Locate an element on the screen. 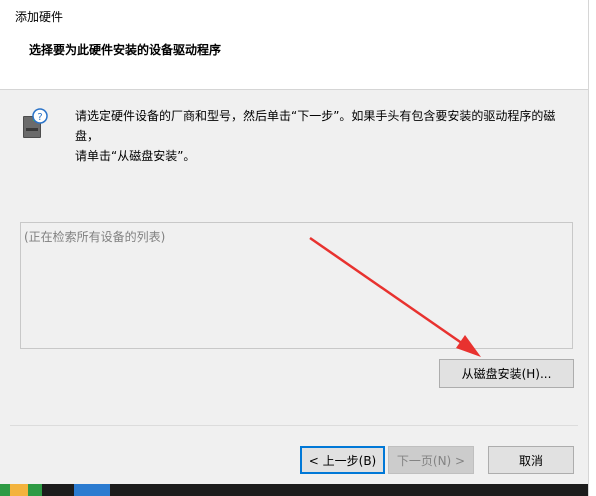 The height and width of the screenshot is (496, 596). footer-separator is located at coordinates (294, 425).